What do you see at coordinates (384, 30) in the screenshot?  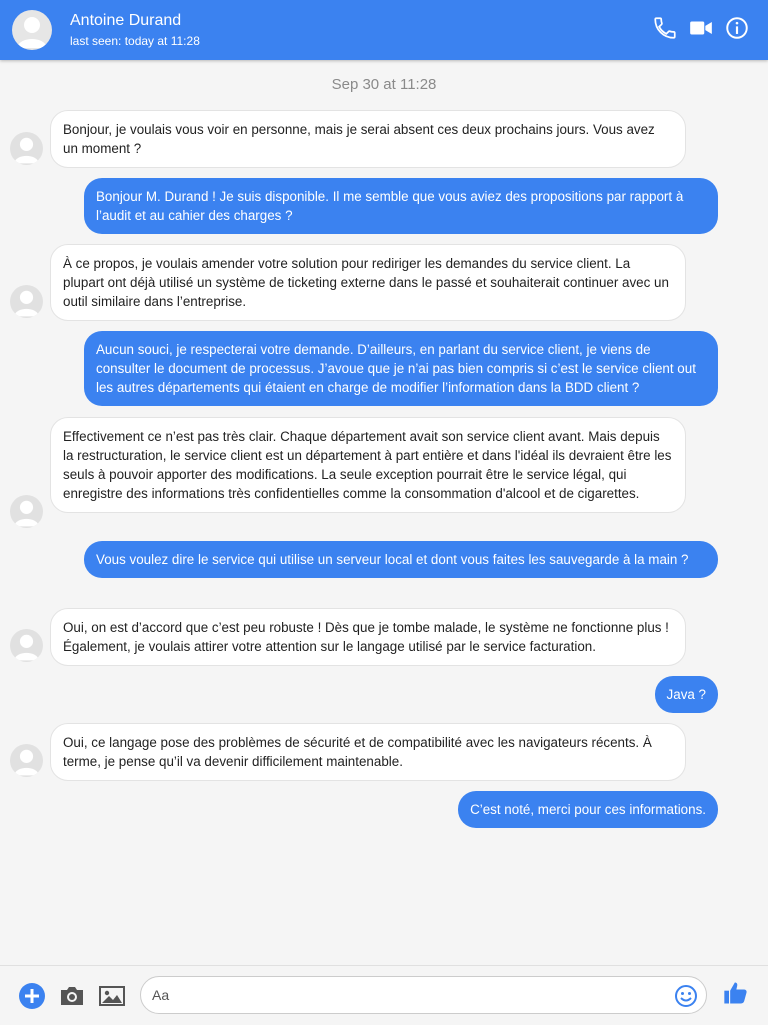 I see `chat-header: Antoine Durand last seen: today at 11:28` at bounding box center [384, 30].